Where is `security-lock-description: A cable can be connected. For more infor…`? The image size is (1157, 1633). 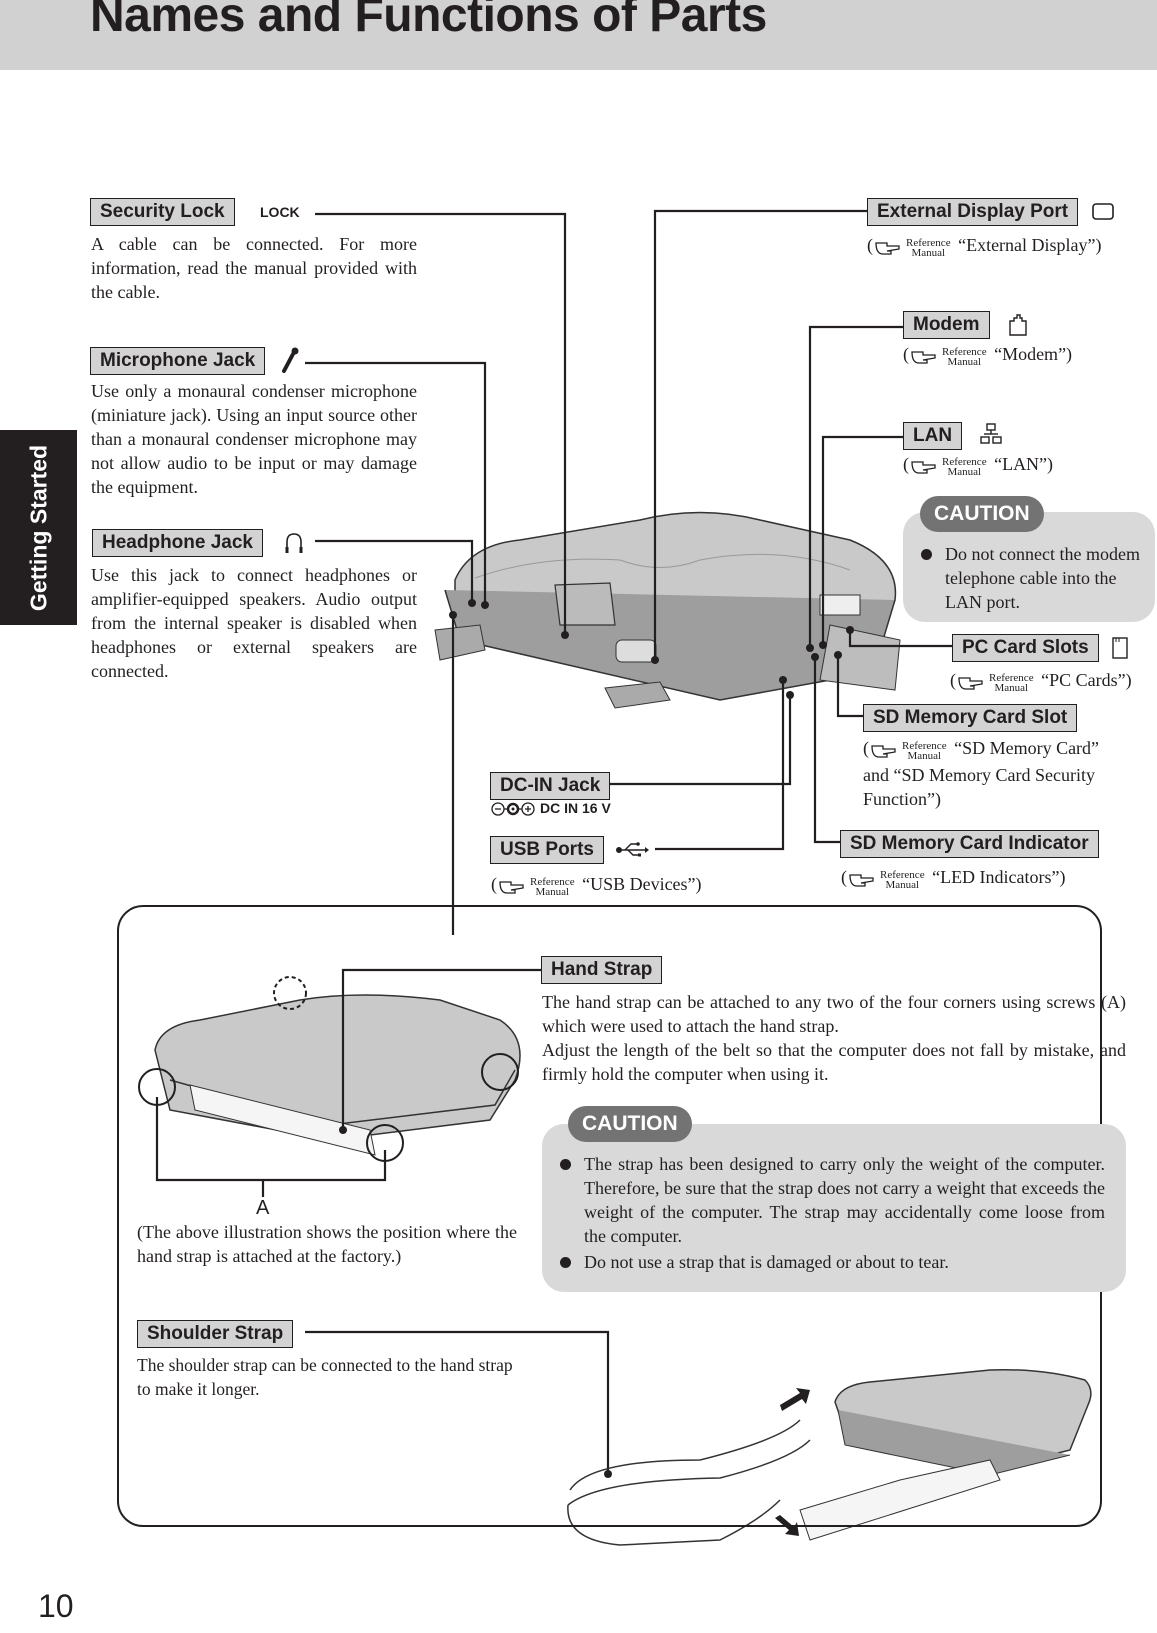 security-lock-description: A cable can be connected. For more infor… is located at coordinates (254, 268).